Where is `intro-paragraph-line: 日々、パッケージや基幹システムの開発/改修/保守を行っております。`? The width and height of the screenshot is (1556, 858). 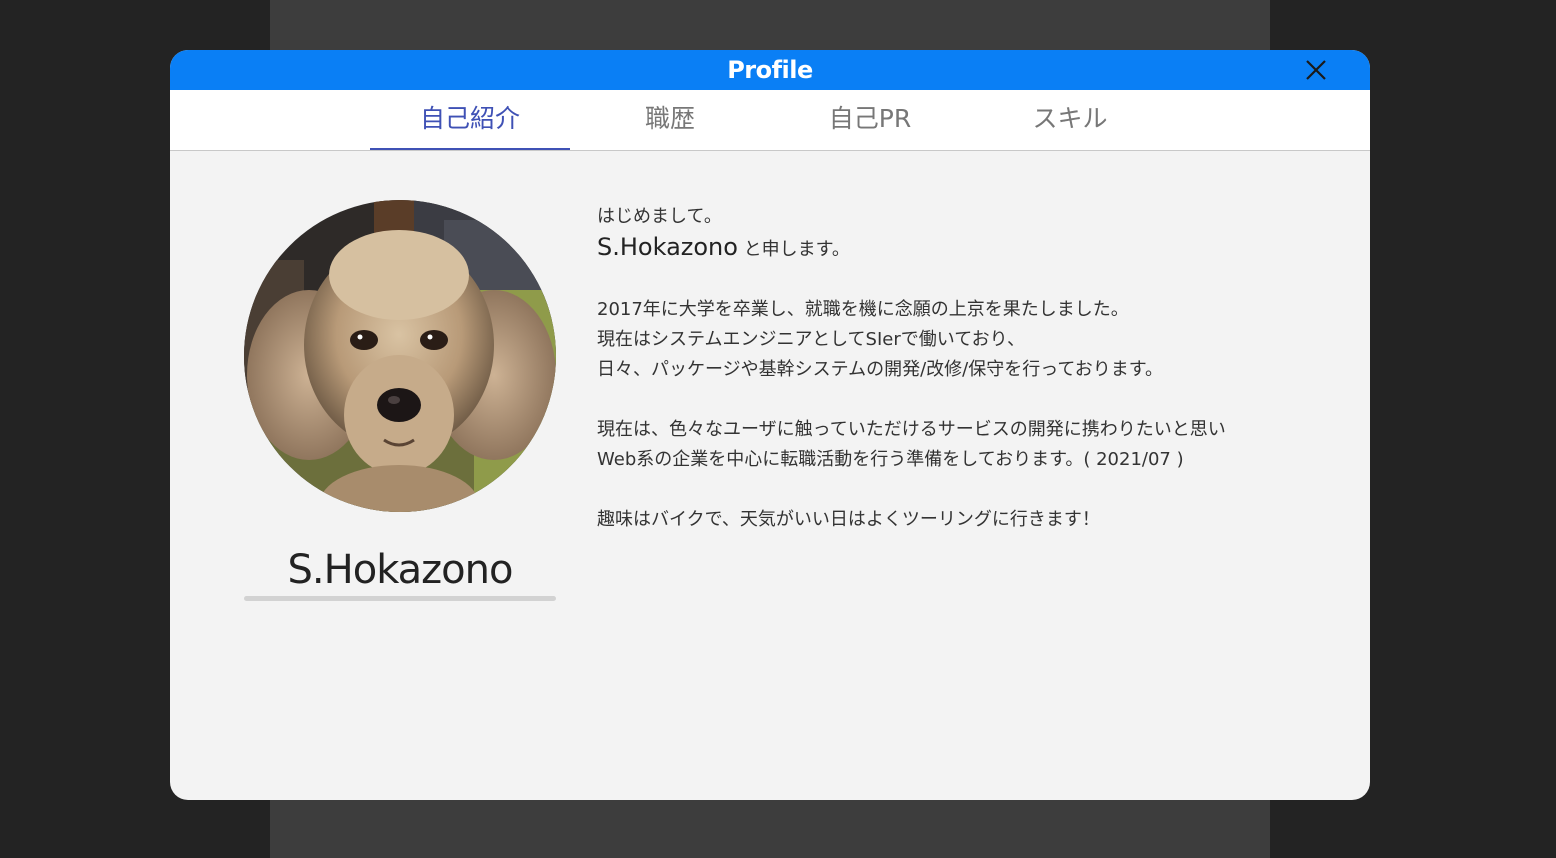 intro-paragraph-line: 日々、パッケージや基幹システムの開発/改修/保守を行っております。 is located at coordinates (880, 369).